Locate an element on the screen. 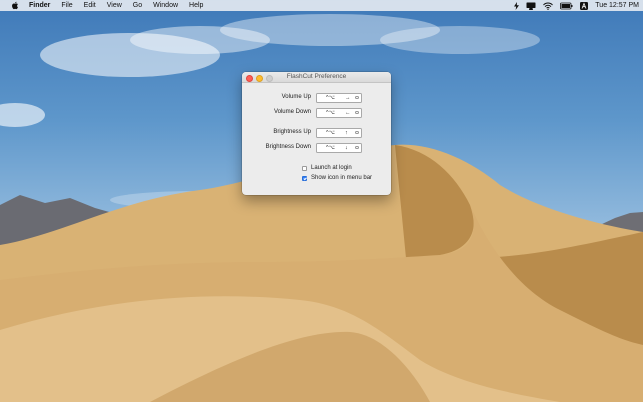 This screenshot has width=643, height=402. shortcut-recorder-volume-up: ^⌥ → is located at coordinates (339, 98).